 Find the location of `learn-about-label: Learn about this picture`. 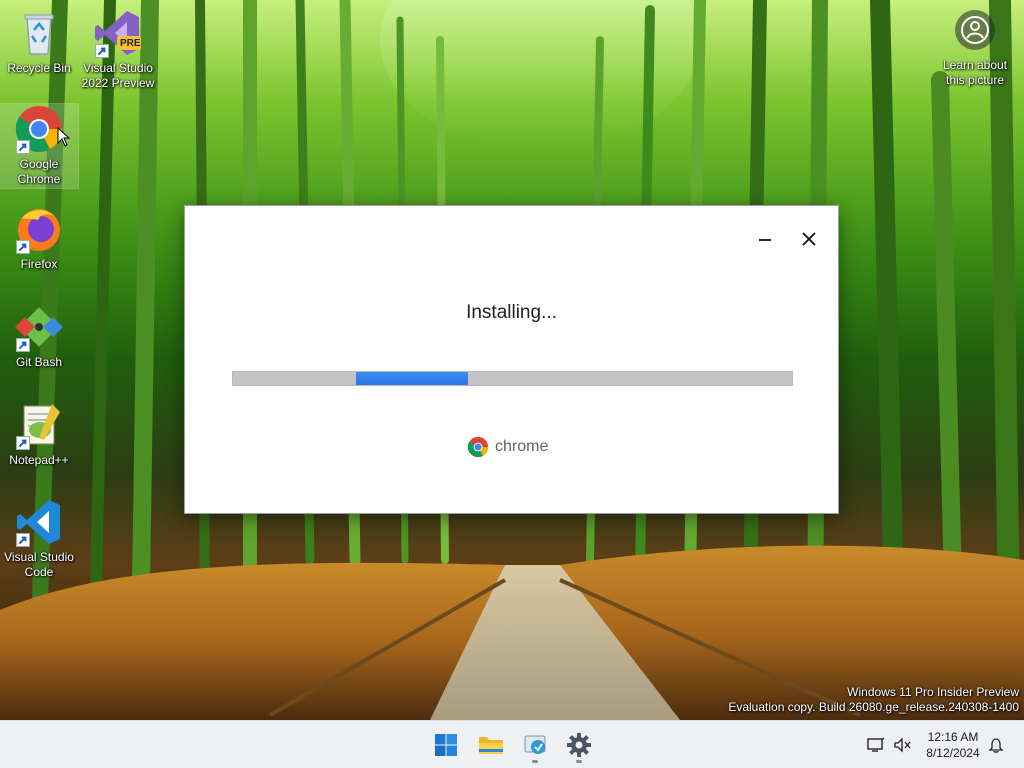

learn-about-label: Learn about this picture is located at coordinates (975, 72).